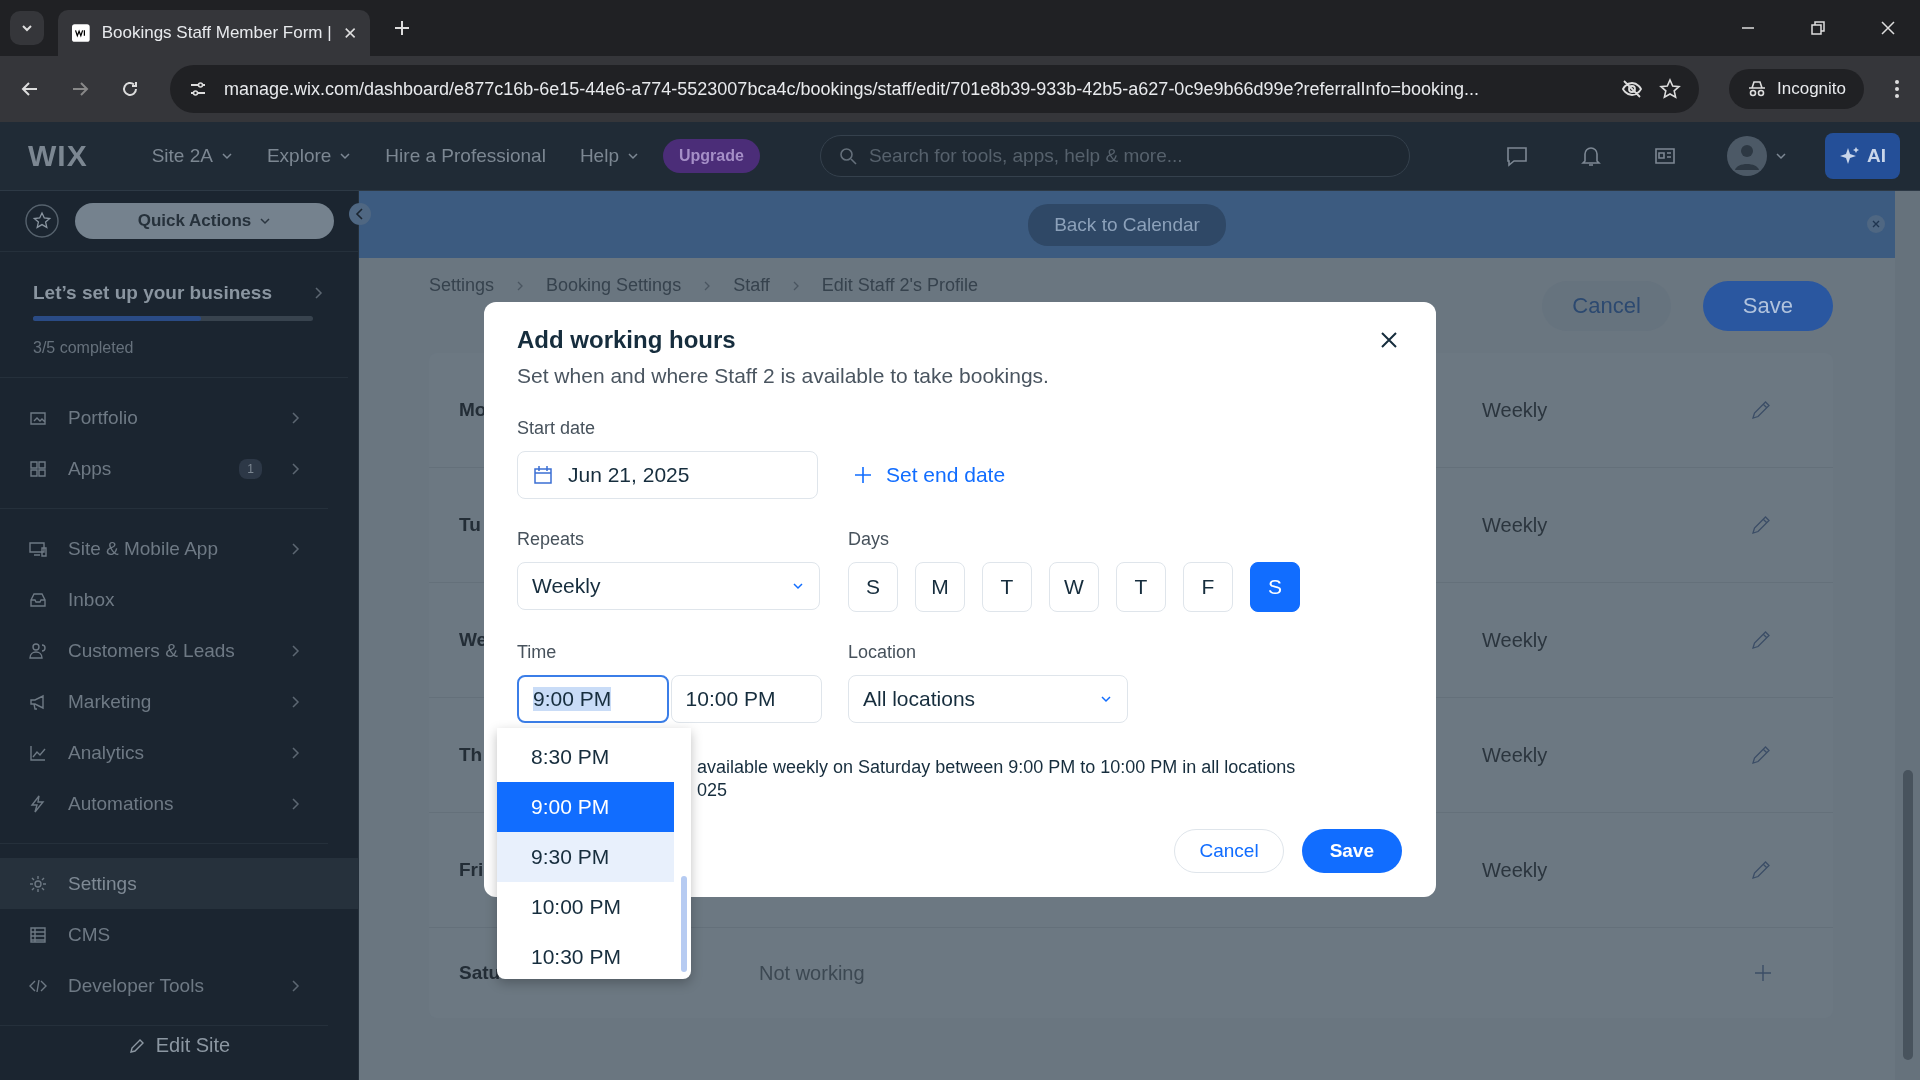 This screenshot has height=1080, width=1920. Describe the element at coordinates (1389, 340) in the screenshot. I see `close-icon` at that location.